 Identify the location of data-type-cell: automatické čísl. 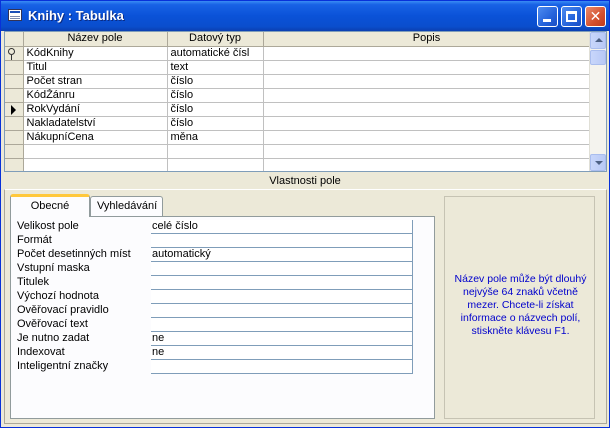
(215, 53).